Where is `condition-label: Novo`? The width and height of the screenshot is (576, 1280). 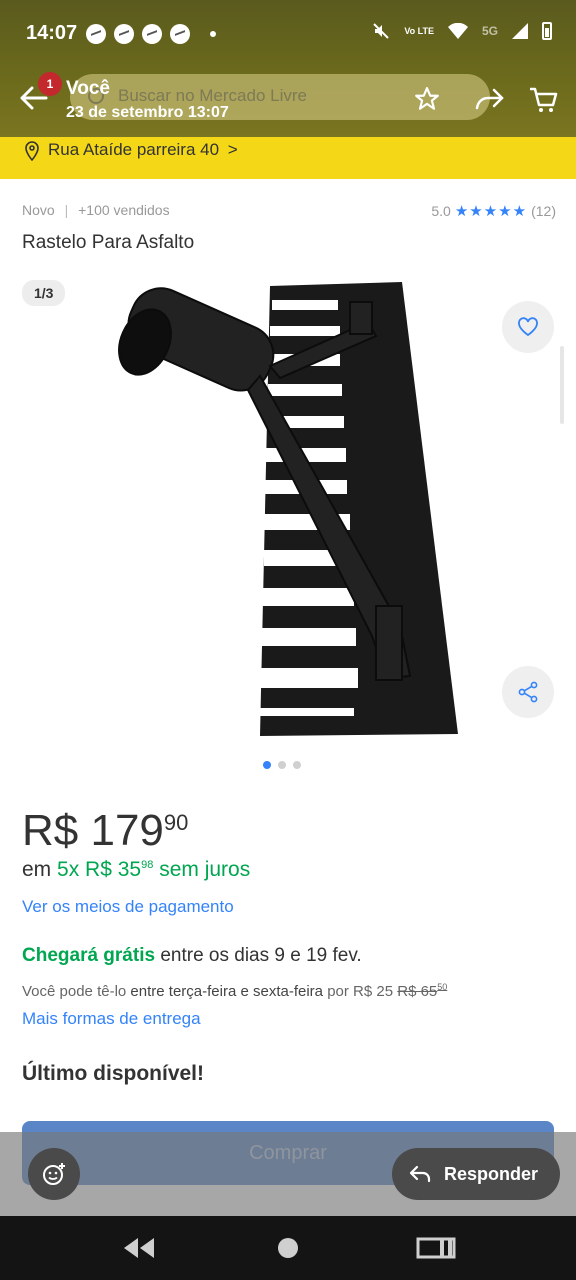
condition-label: Novo is located at coordinates (38, 210).